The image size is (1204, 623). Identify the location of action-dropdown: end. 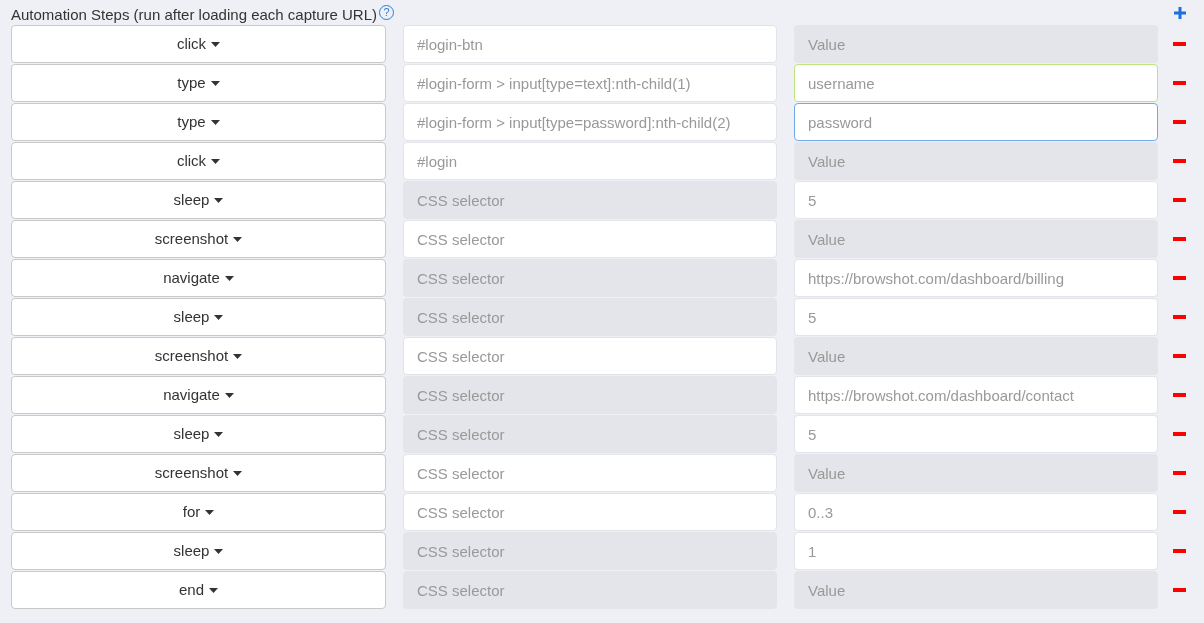
(198, 590).